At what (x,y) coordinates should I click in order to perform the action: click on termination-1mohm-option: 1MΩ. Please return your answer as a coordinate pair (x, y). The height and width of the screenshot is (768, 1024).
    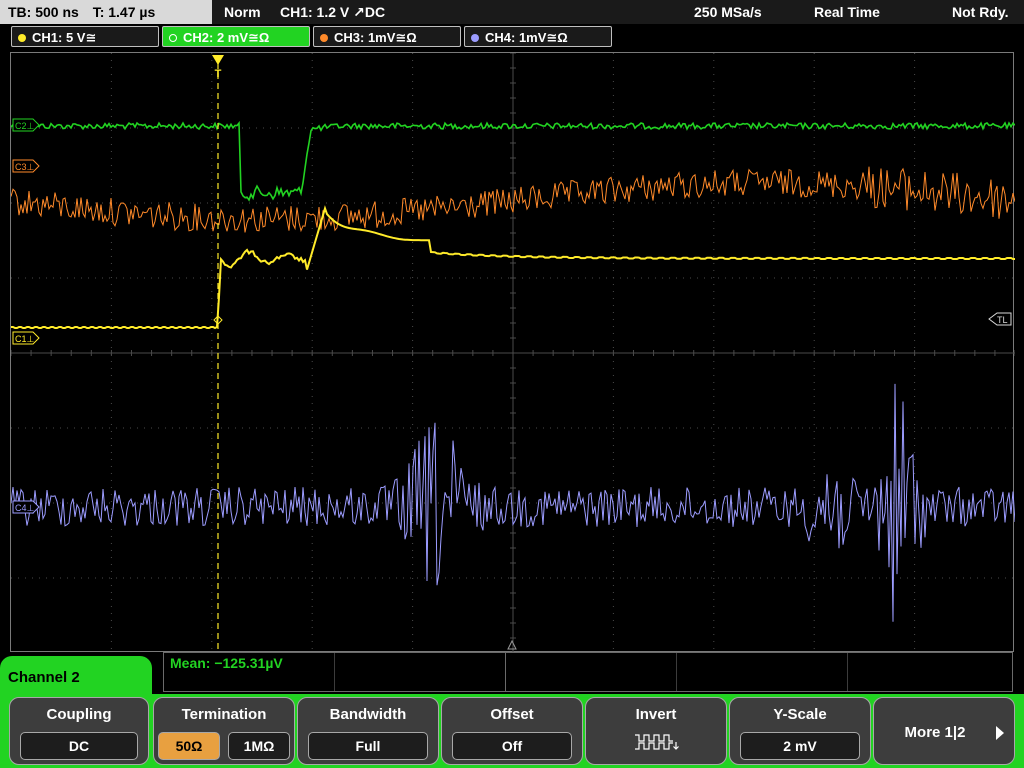
    Looking at the image, I should click on (259, 746).